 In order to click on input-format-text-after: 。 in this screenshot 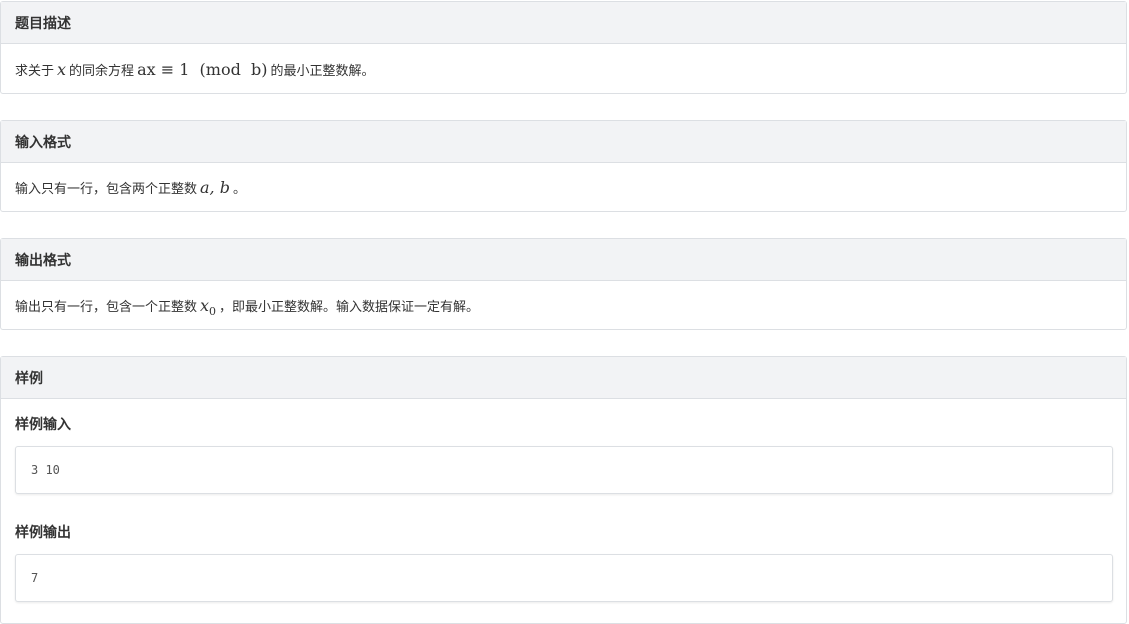, I will do `click(239, 189)`.